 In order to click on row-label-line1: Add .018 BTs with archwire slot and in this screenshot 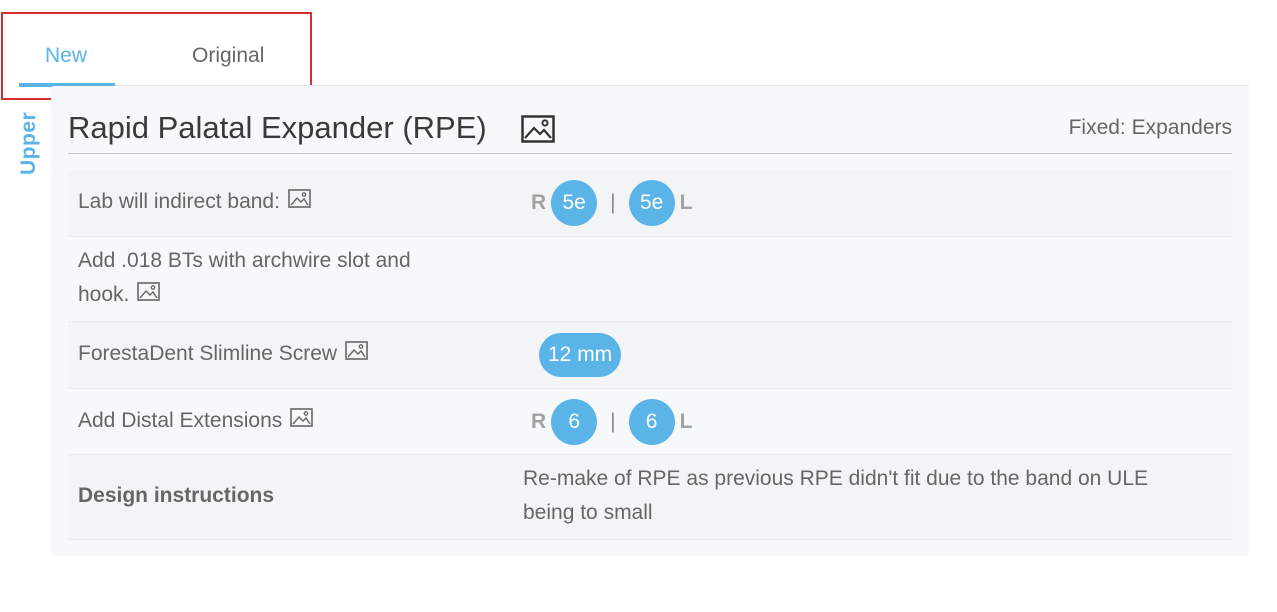, I will do `click(244, 260)`.